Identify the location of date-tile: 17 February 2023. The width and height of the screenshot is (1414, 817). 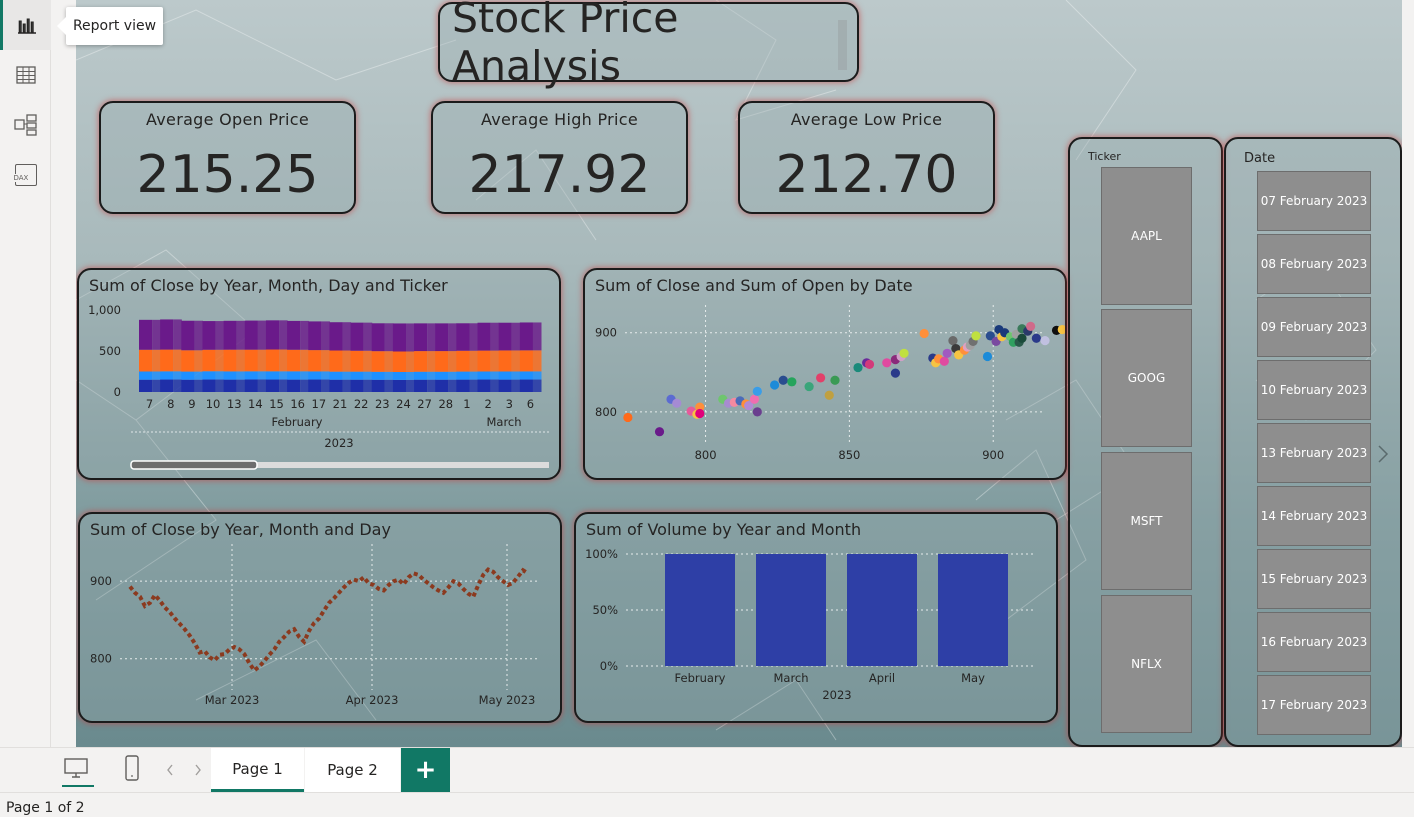
(1314, 705).